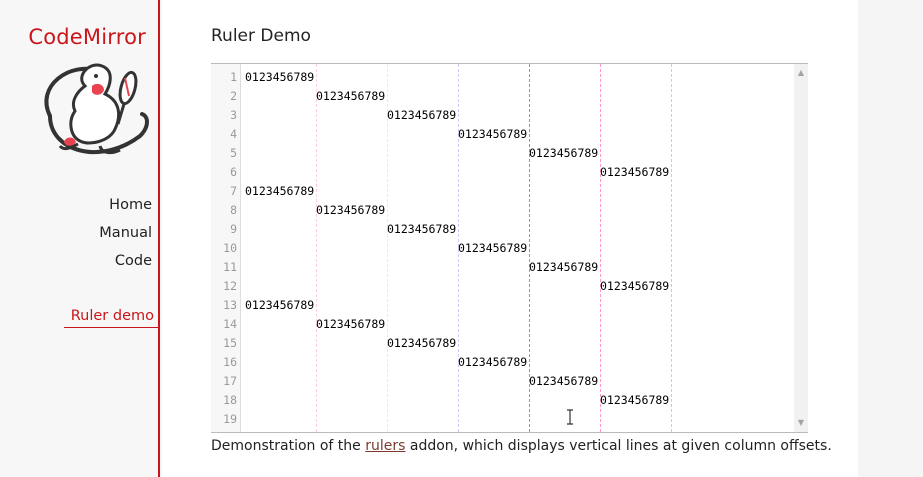 The height and width of the screenshot is (477, 923). What do you see at coordinates (230, 381) in the screenshot?
I see `line-number: 17` at bounding box center [230, 381].